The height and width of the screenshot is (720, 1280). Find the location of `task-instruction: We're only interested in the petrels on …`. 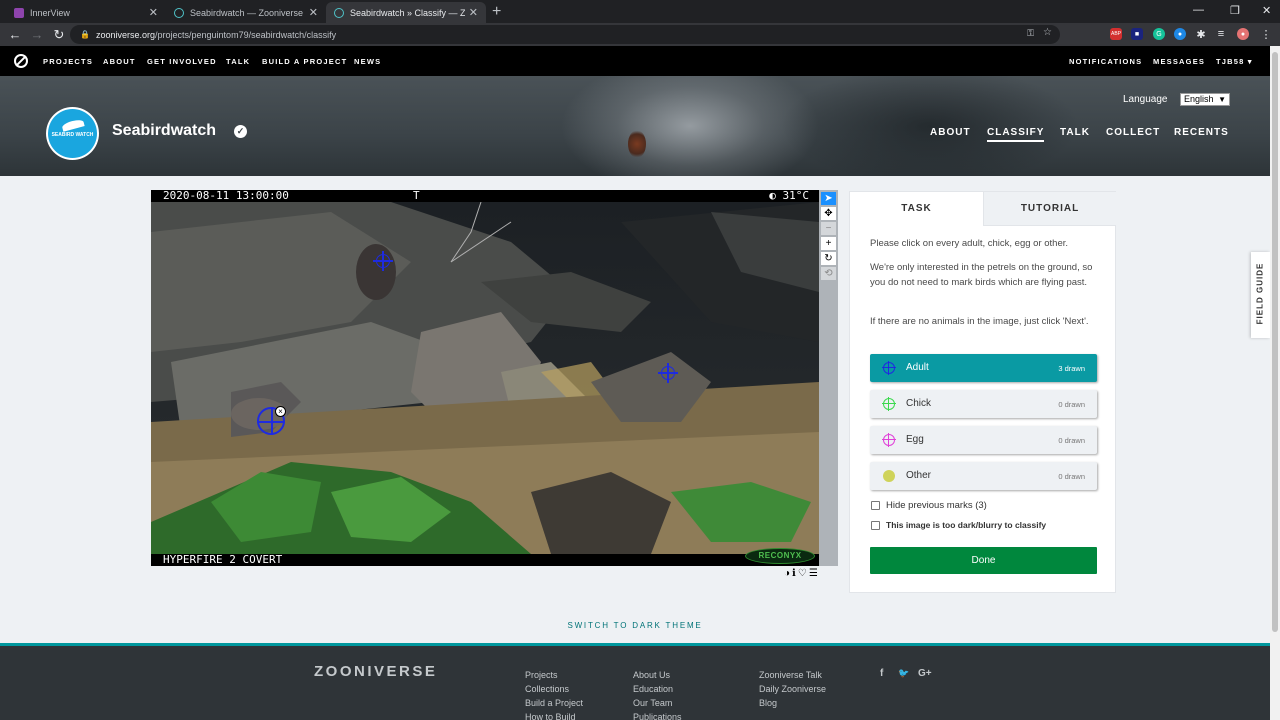

task-instruction: We're only interested in the petrels on … is located at coordinates (981, 275).